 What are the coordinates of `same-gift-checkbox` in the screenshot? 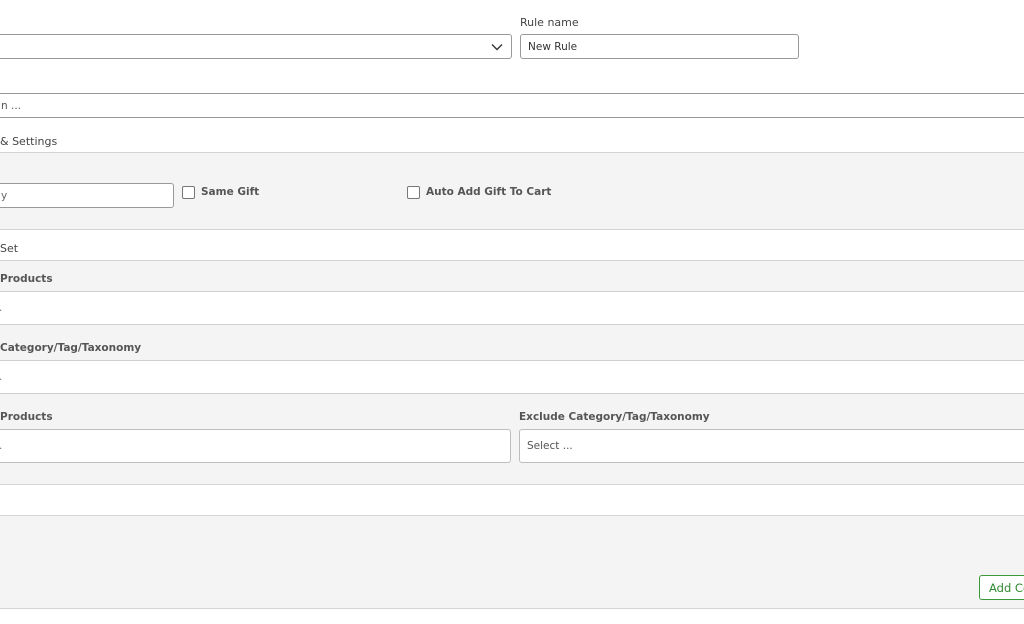 It's located at (188, 192).